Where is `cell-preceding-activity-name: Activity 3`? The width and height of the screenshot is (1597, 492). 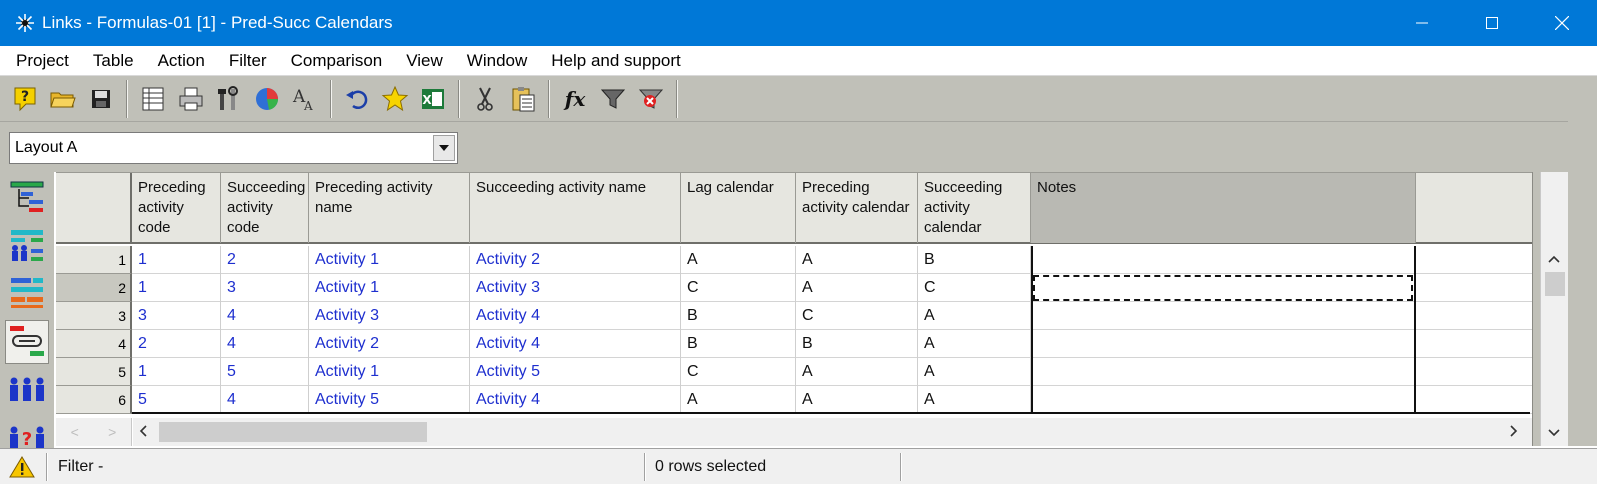
cell-preceding-activity-name: Activity 3 is located at coordinates (389, 316).